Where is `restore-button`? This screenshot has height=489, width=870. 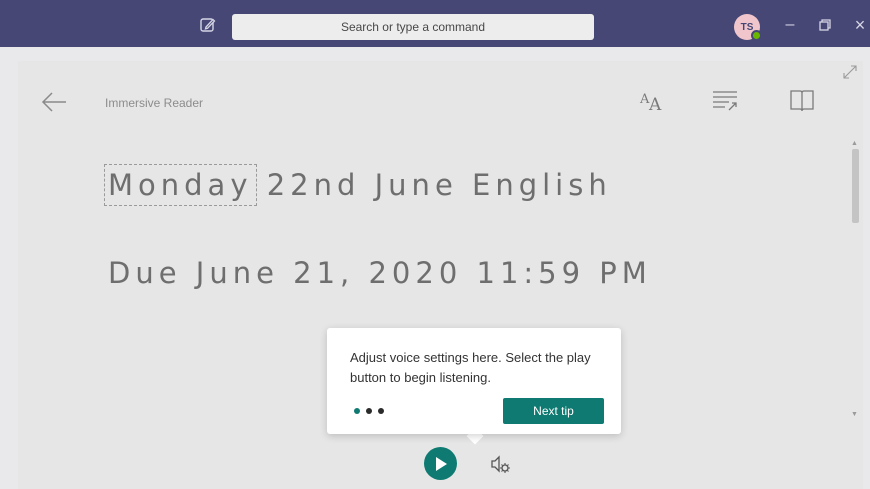 restore-button is located at coordinates (825, 25).